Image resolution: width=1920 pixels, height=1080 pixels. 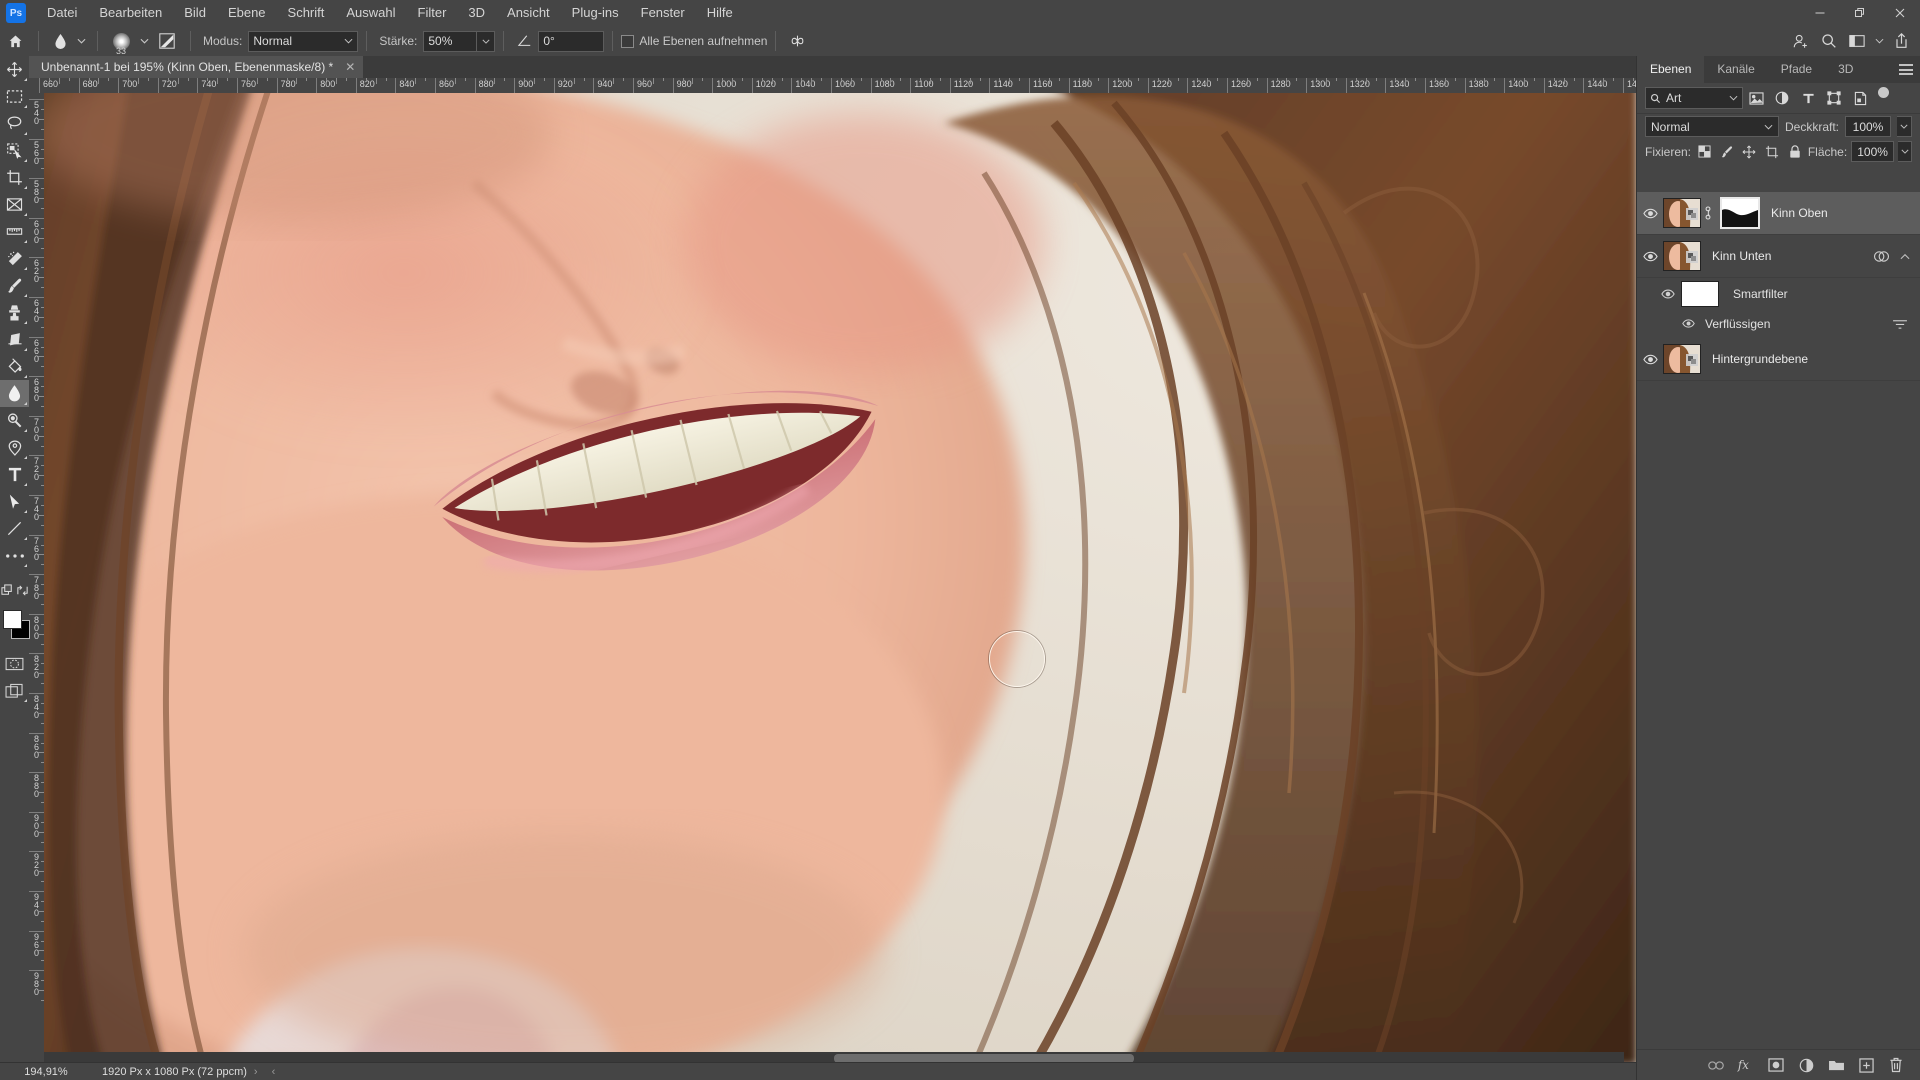 I want to click on panel-menu-icon, so click(x=1906, y=69).